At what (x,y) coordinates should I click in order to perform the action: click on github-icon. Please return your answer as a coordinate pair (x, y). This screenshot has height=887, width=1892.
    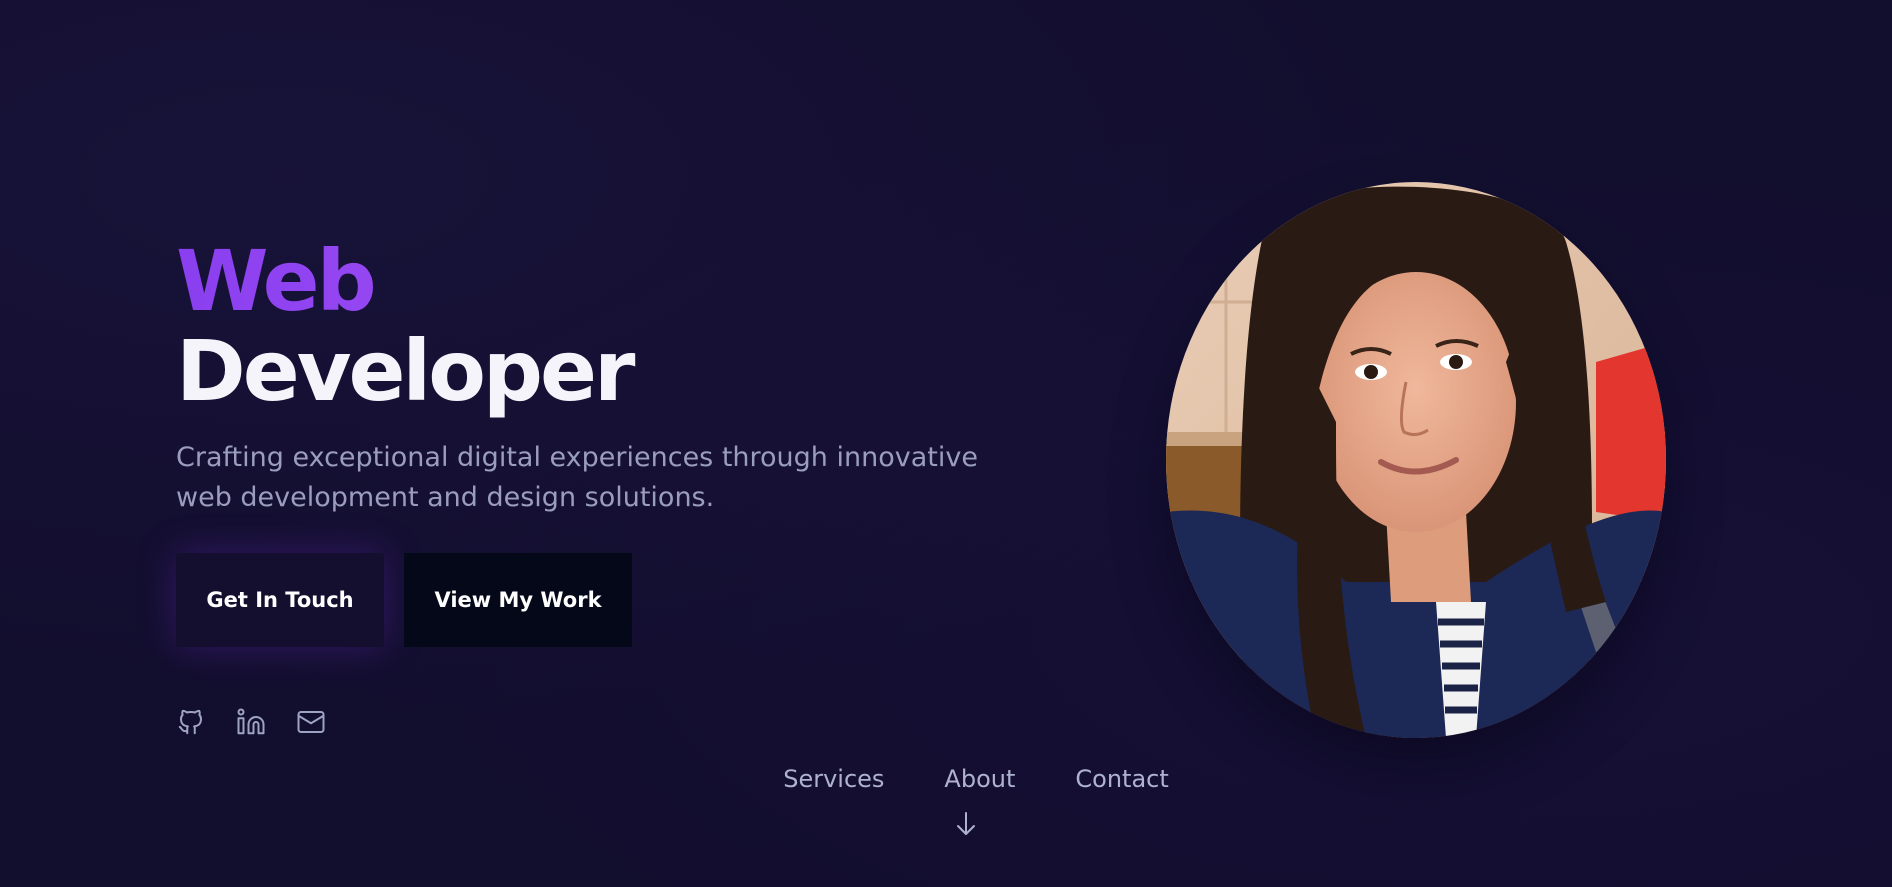
    Looking at the image, I should click on (191, 722).